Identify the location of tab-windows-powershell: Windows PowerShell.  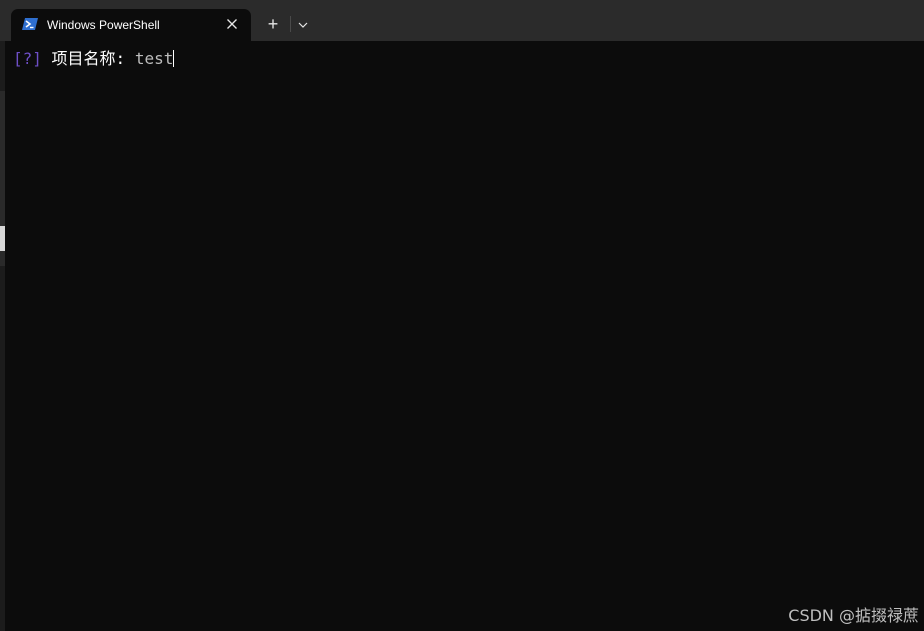
(131, 25).